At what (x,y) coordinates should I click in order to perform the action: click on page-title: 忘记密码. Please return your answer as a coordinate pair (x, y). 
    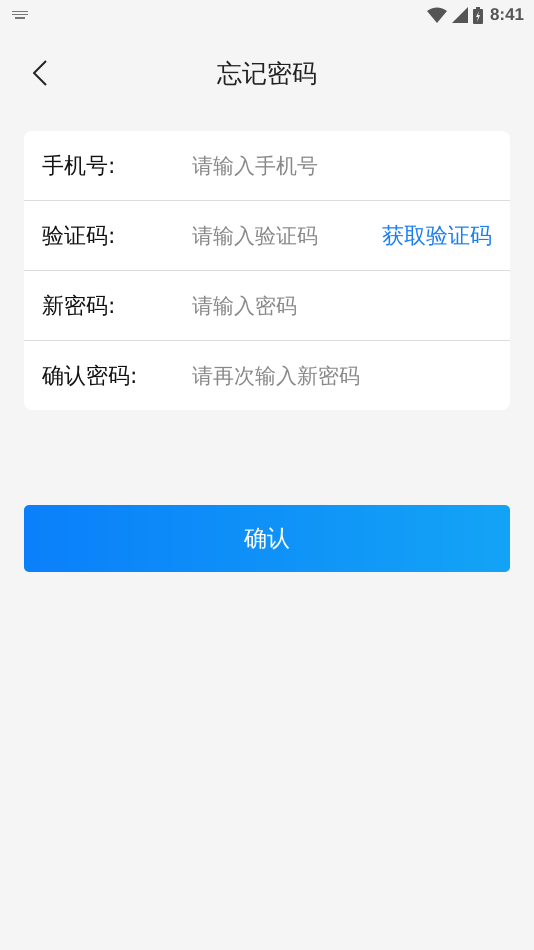
    Looking at the image, I should click on (267, 74).